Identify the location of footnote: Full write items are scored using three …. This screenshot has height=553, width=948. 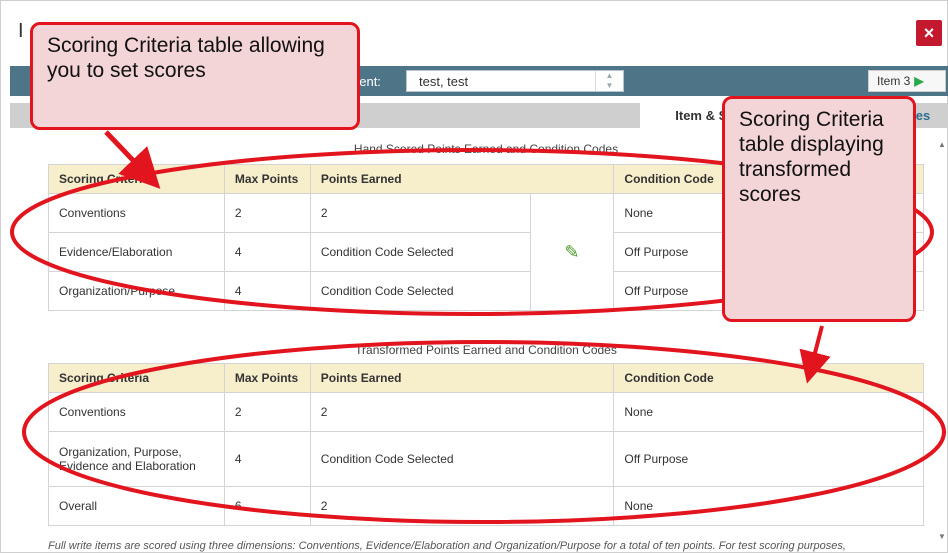
(447, 546).